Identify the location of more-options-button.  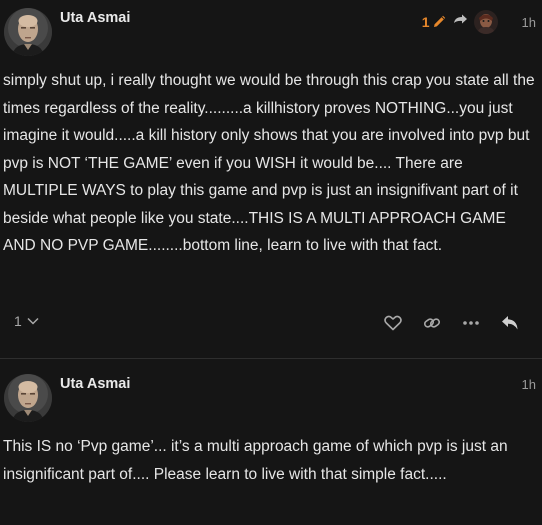
(471, 323).